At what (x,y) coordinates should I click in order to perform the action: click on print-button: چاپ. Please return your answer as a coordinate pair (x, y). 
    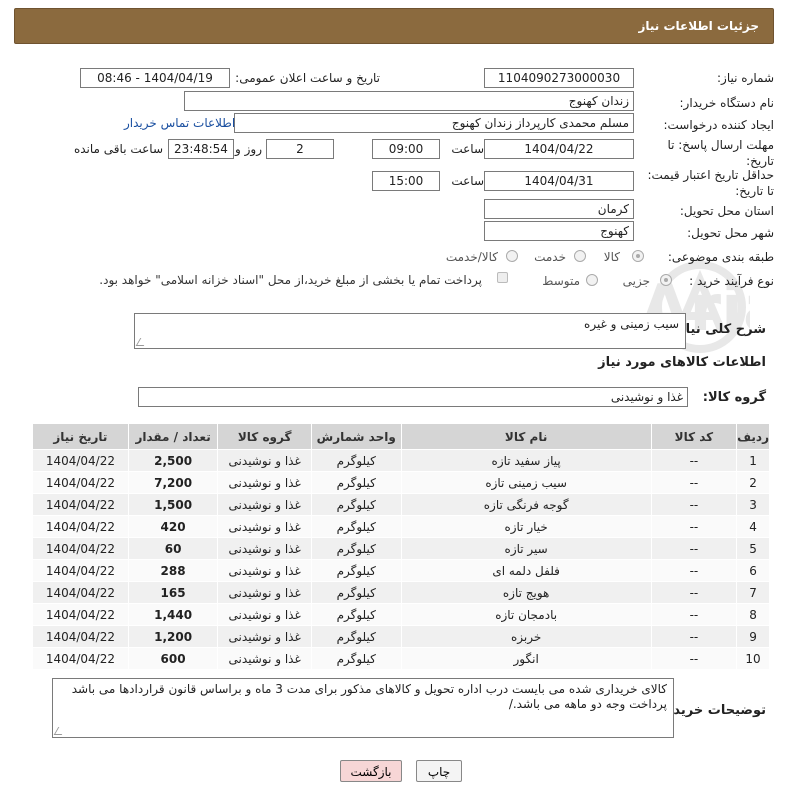
    Looking at the image, I should click on (439, 771).